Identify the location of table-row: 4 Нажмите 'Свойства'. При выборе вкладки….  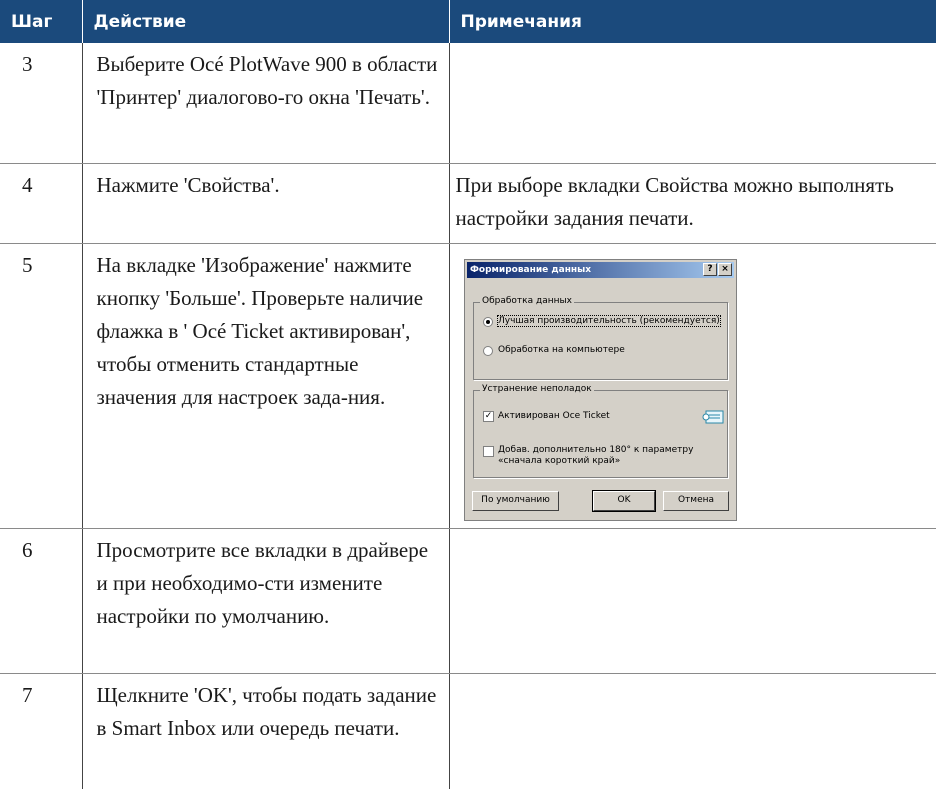
(468, 203).